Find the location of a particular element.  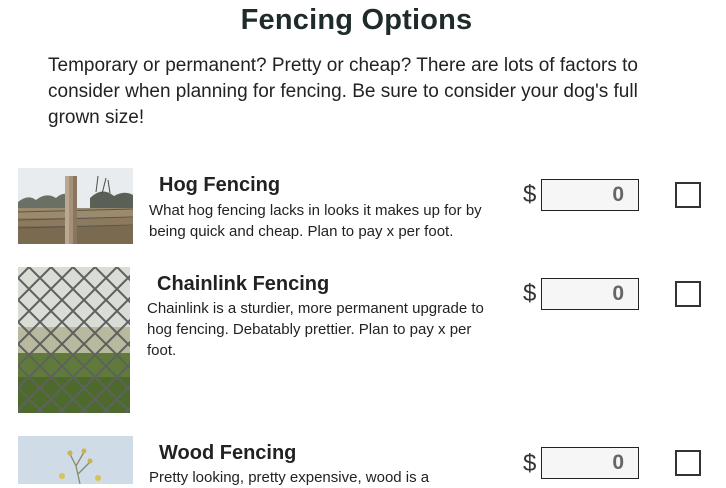

chainlink-price-input is located at coordinates (590, 294).